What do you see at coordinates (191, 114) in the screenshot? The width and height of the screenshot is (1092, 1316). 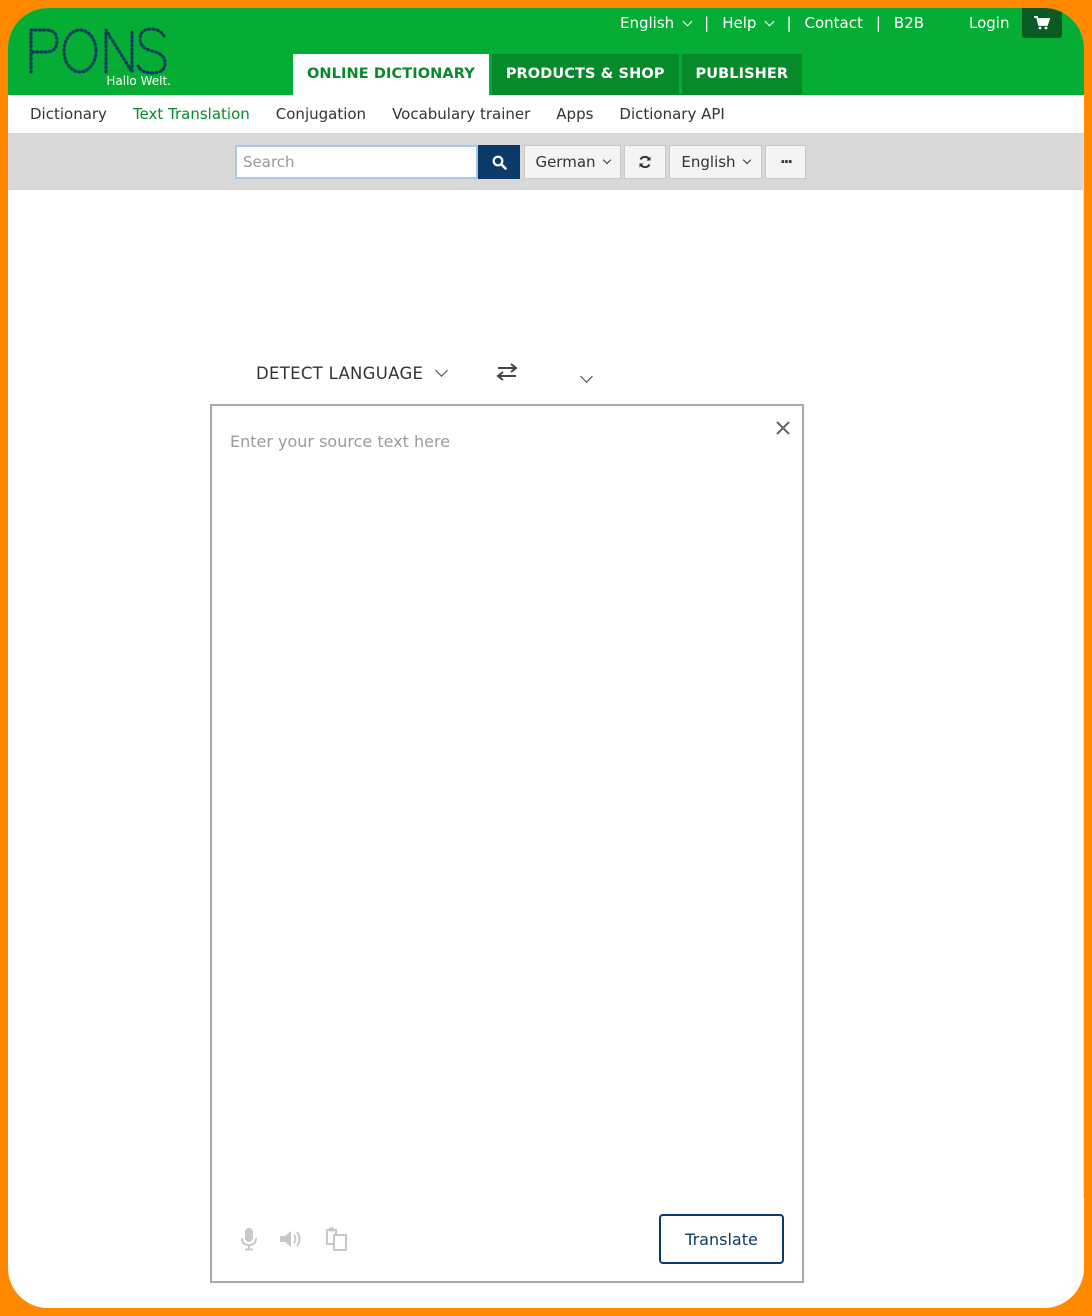 I see `subnav-text-translation: Text Translation` at bounding box center [191, 114].